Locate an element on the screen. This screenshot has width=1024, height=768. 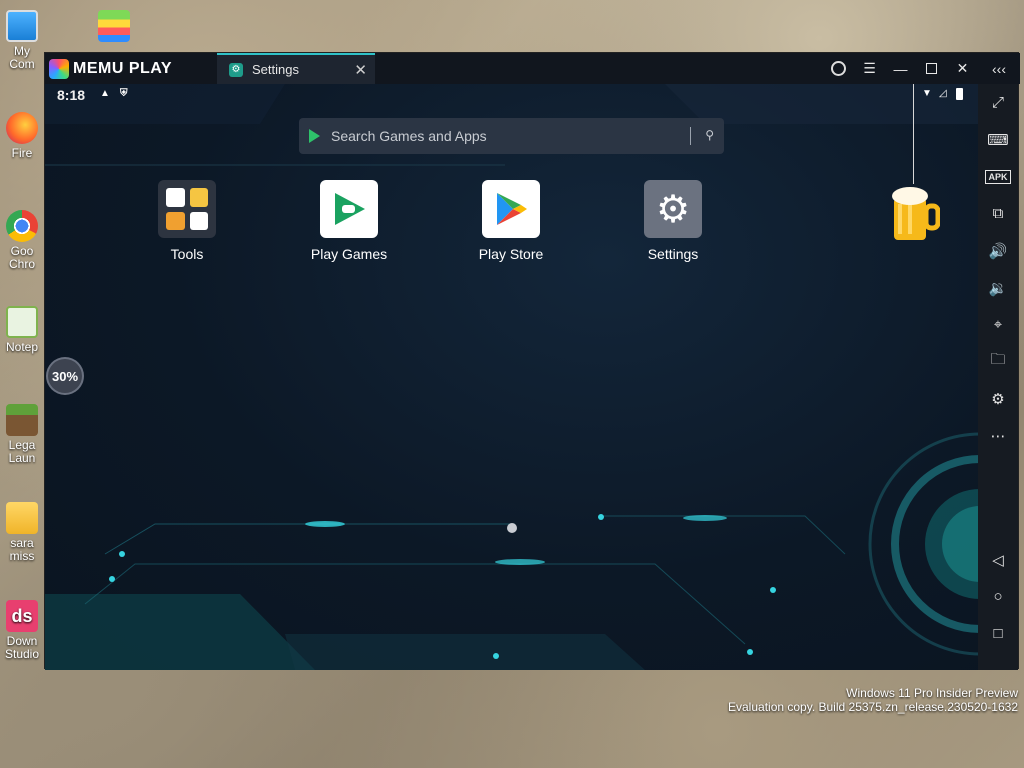
desktop-icon-label: sara miss is located at coordinates (22, 549).